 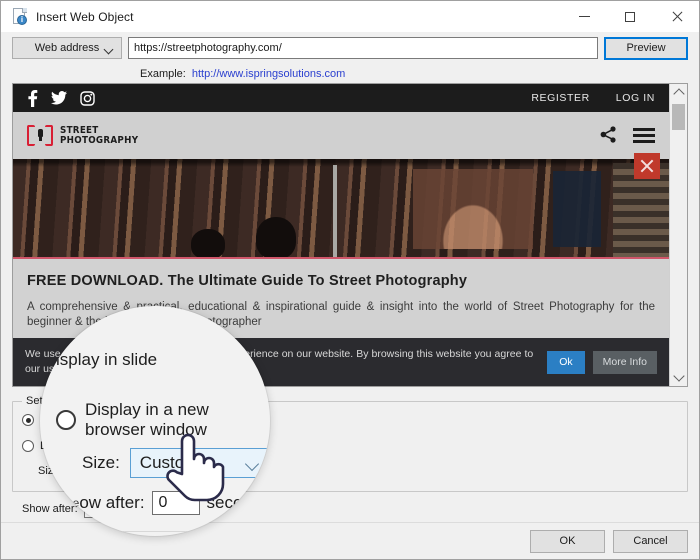 I want to click on pointing-hand-cursor, so click(x=195, y=466).